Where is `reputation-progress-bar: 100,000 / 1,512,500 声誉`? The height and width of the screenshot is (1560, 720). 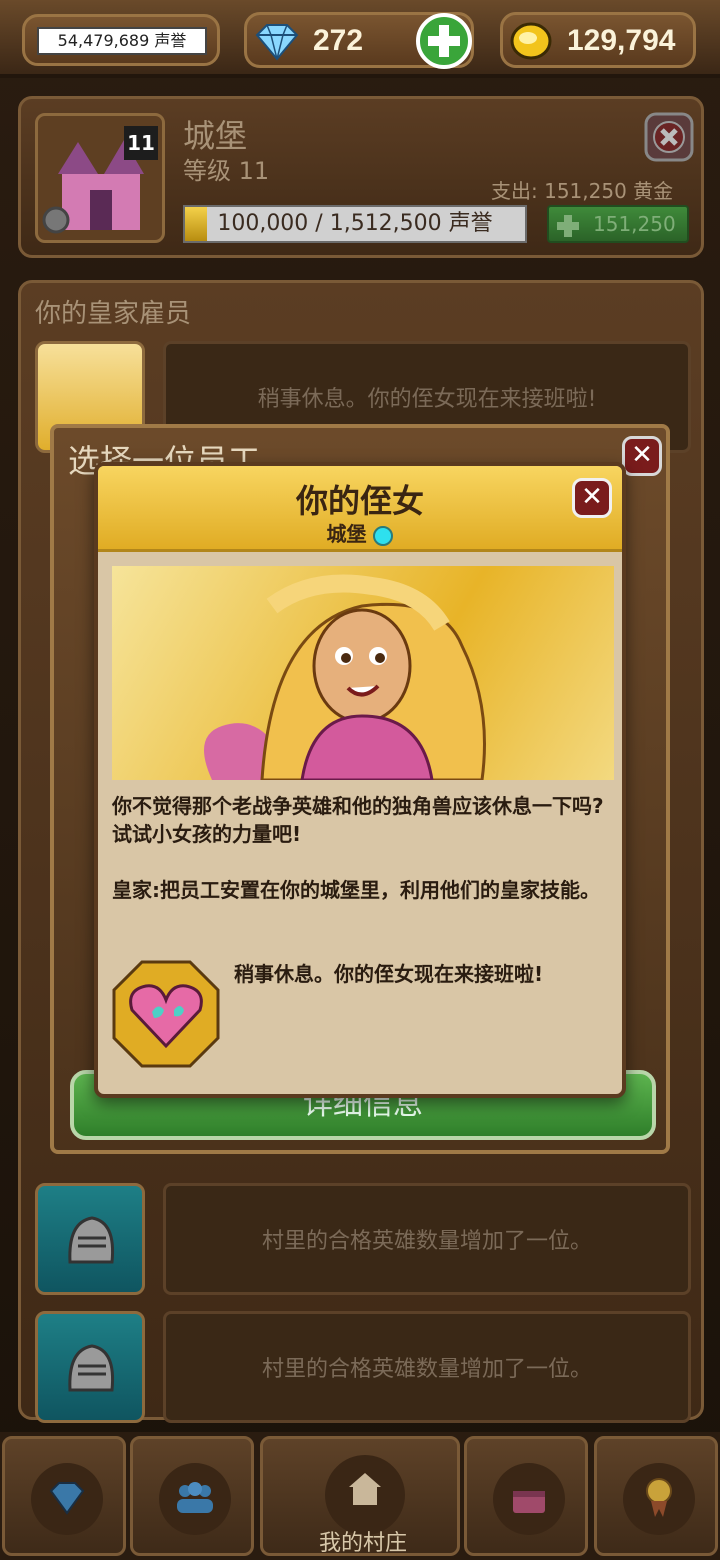 reputation-progress-bar: 100,000 / 1,512,500 声誉 is located at coordinates (355, 224).